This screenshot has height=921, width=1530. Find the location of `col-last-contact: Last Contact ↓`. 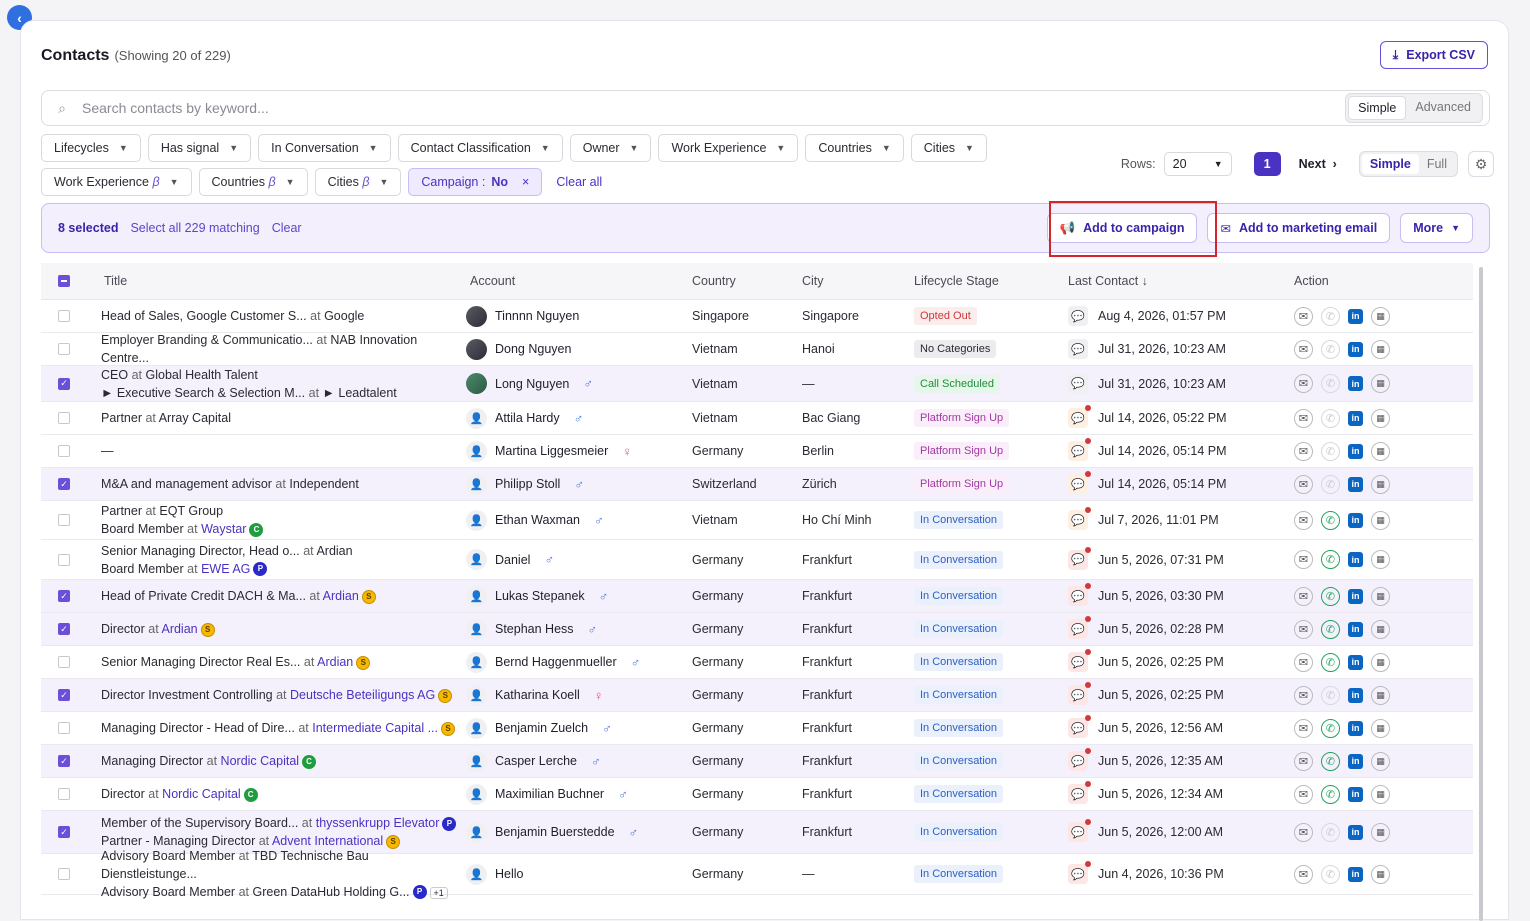

col-last-contact: Last Contact ↓ is located at coordinates (1181, 281).